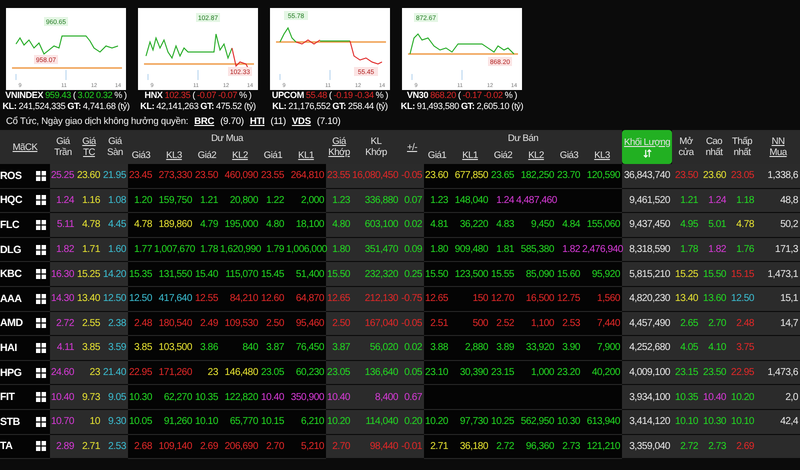 This screenshot has width=800, height=470. Describe the element at coordinates (742, 372) in the screenshot. I see `table-cell: 22.95` at that location.